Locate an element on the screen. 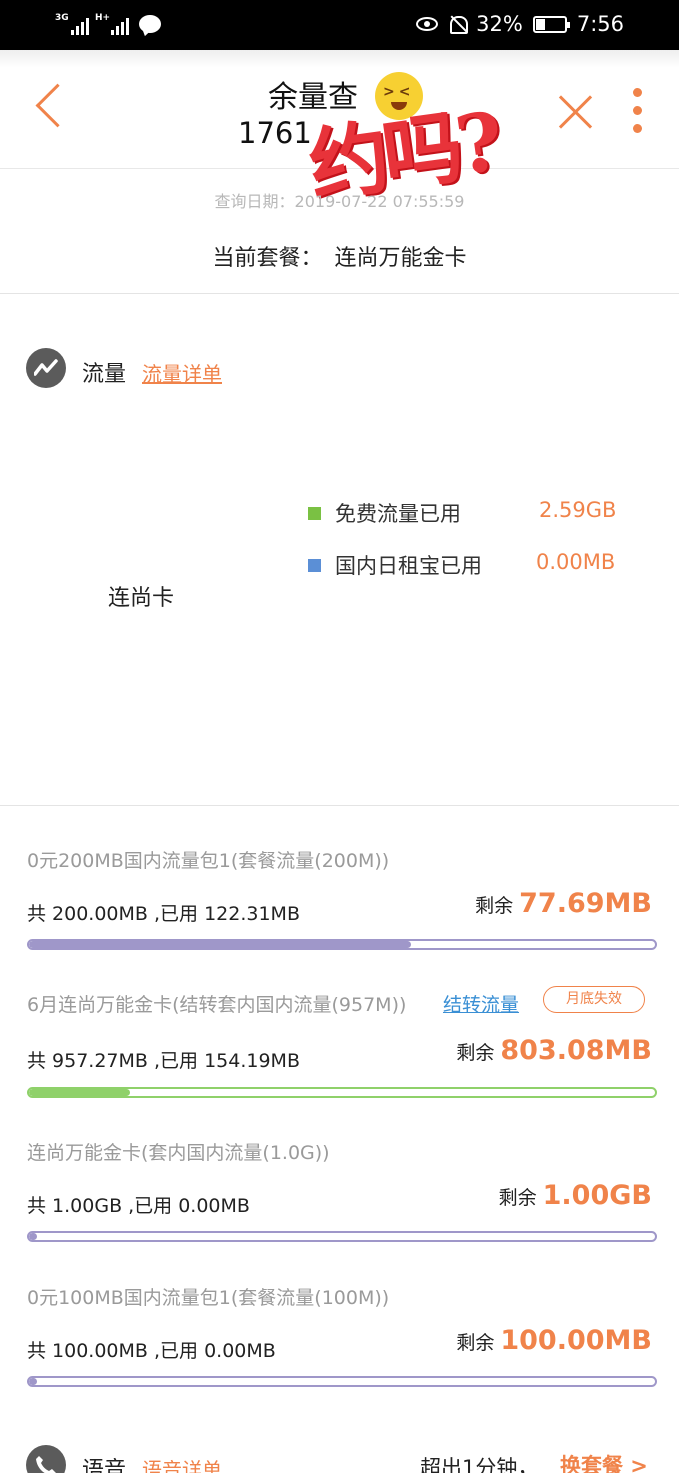 The image size is (679, 1473). legend-daily-rental: 国内日租宝已用 is located at coordinates (395, 565).